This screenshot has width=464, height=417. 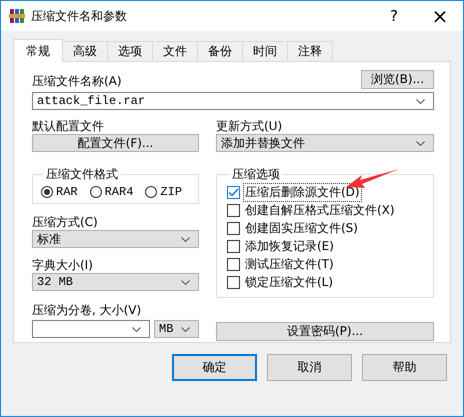 What do you see at coordinates (327, 264) in the screenshot?
I see `checkbox-option: 测试压缩文件(T)` at bounding box center [327, 264].